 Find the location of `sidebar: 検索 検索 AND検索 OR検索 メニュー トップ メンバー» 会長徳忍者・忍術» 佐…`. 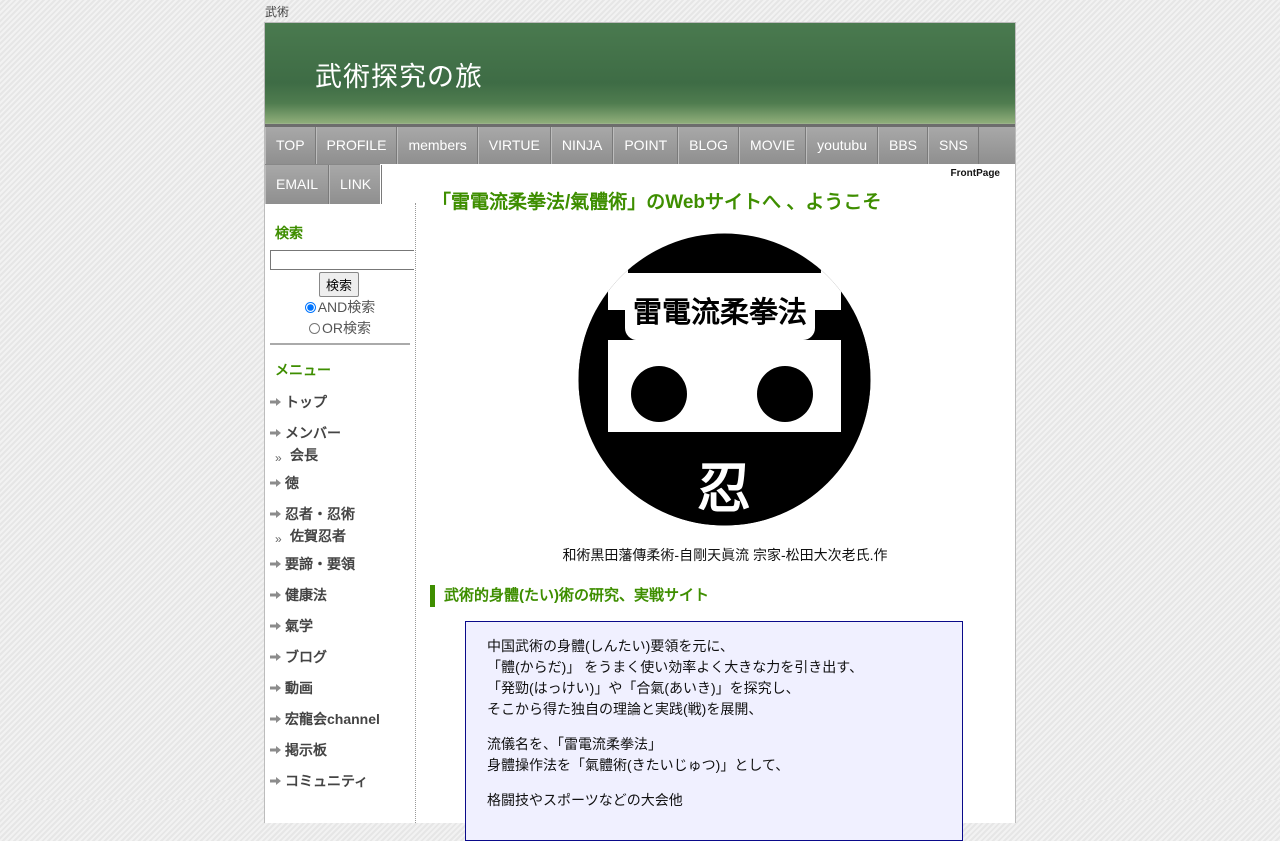

sidebar: 検索 検索 AND検索 OR検索 メニュー トップ メンバー» 会長徳忍者・忍術» 佐… is located at coordinates (340, 513).